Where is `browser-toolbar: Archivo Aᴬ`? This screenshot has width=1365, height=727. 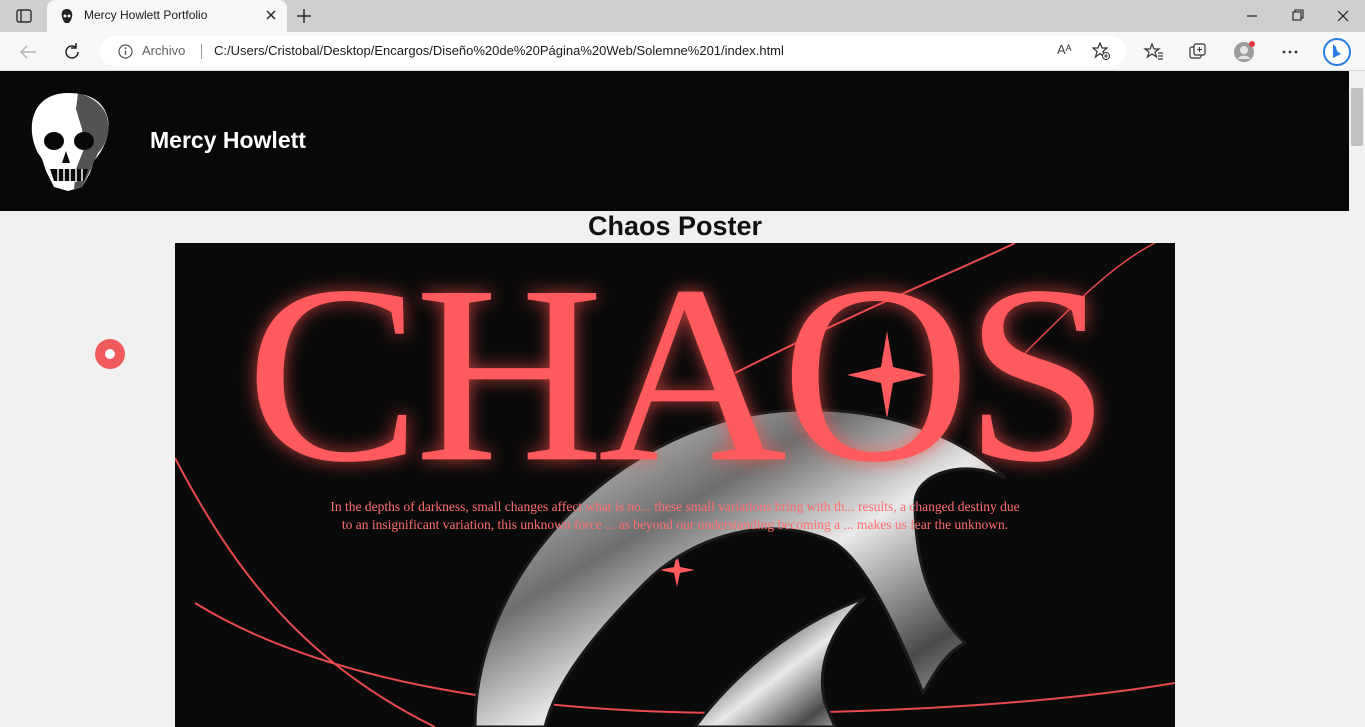 browser-toolbar: Archivo Aᴬ is located at coordinates (682, 51).